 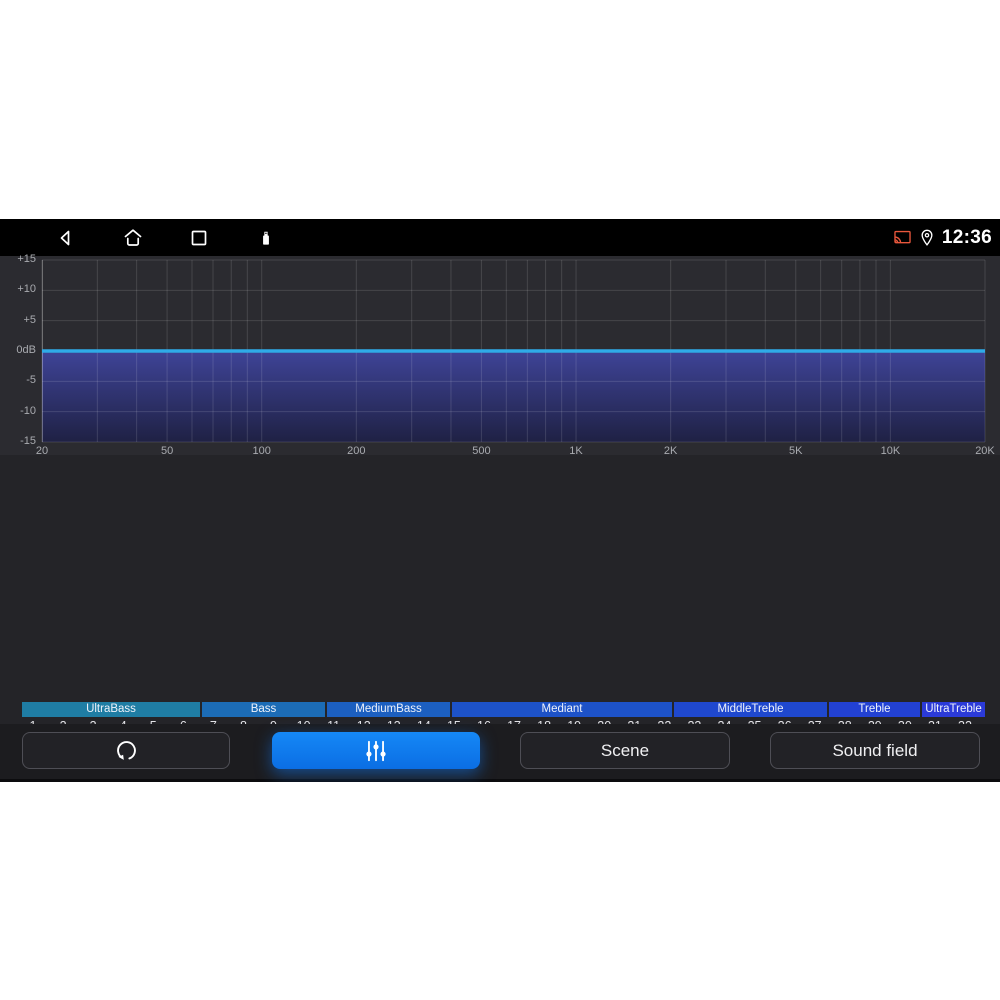 I want to click on reset-button, so click(x=126, y=750).